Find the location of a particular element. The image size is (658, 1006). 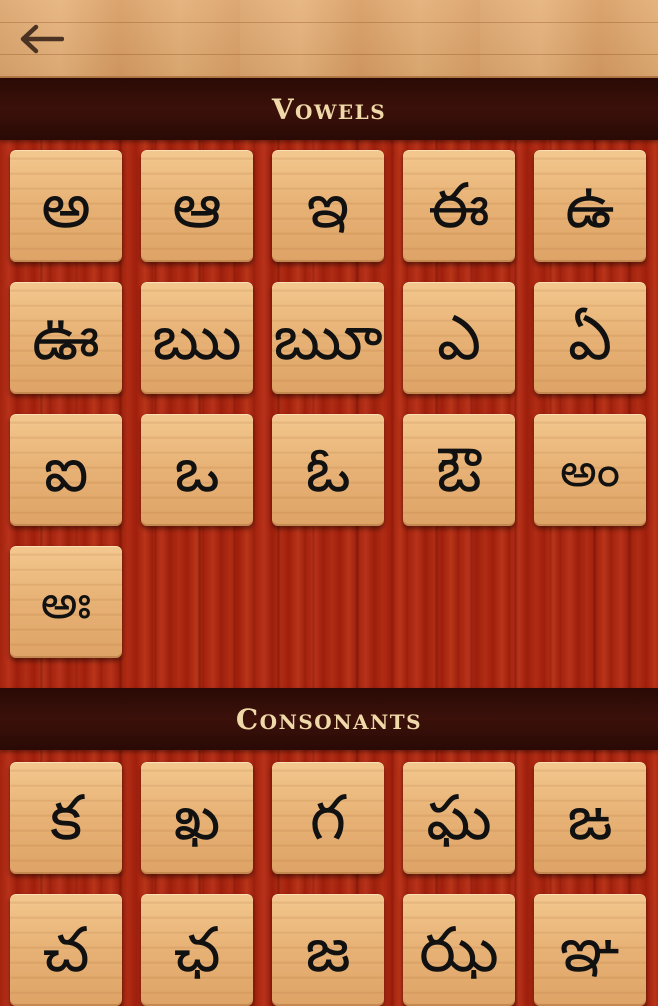

vowel-letter: ఇ is located at coordinates (328, 205).